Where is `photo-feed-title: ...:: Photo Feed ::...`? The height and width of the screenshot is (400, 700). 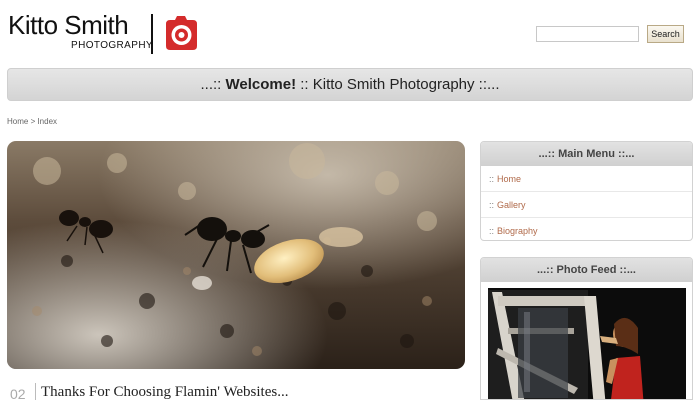 photo-feed-title: ...:: Photo Feed ::... is located at coordinates (586, 270).